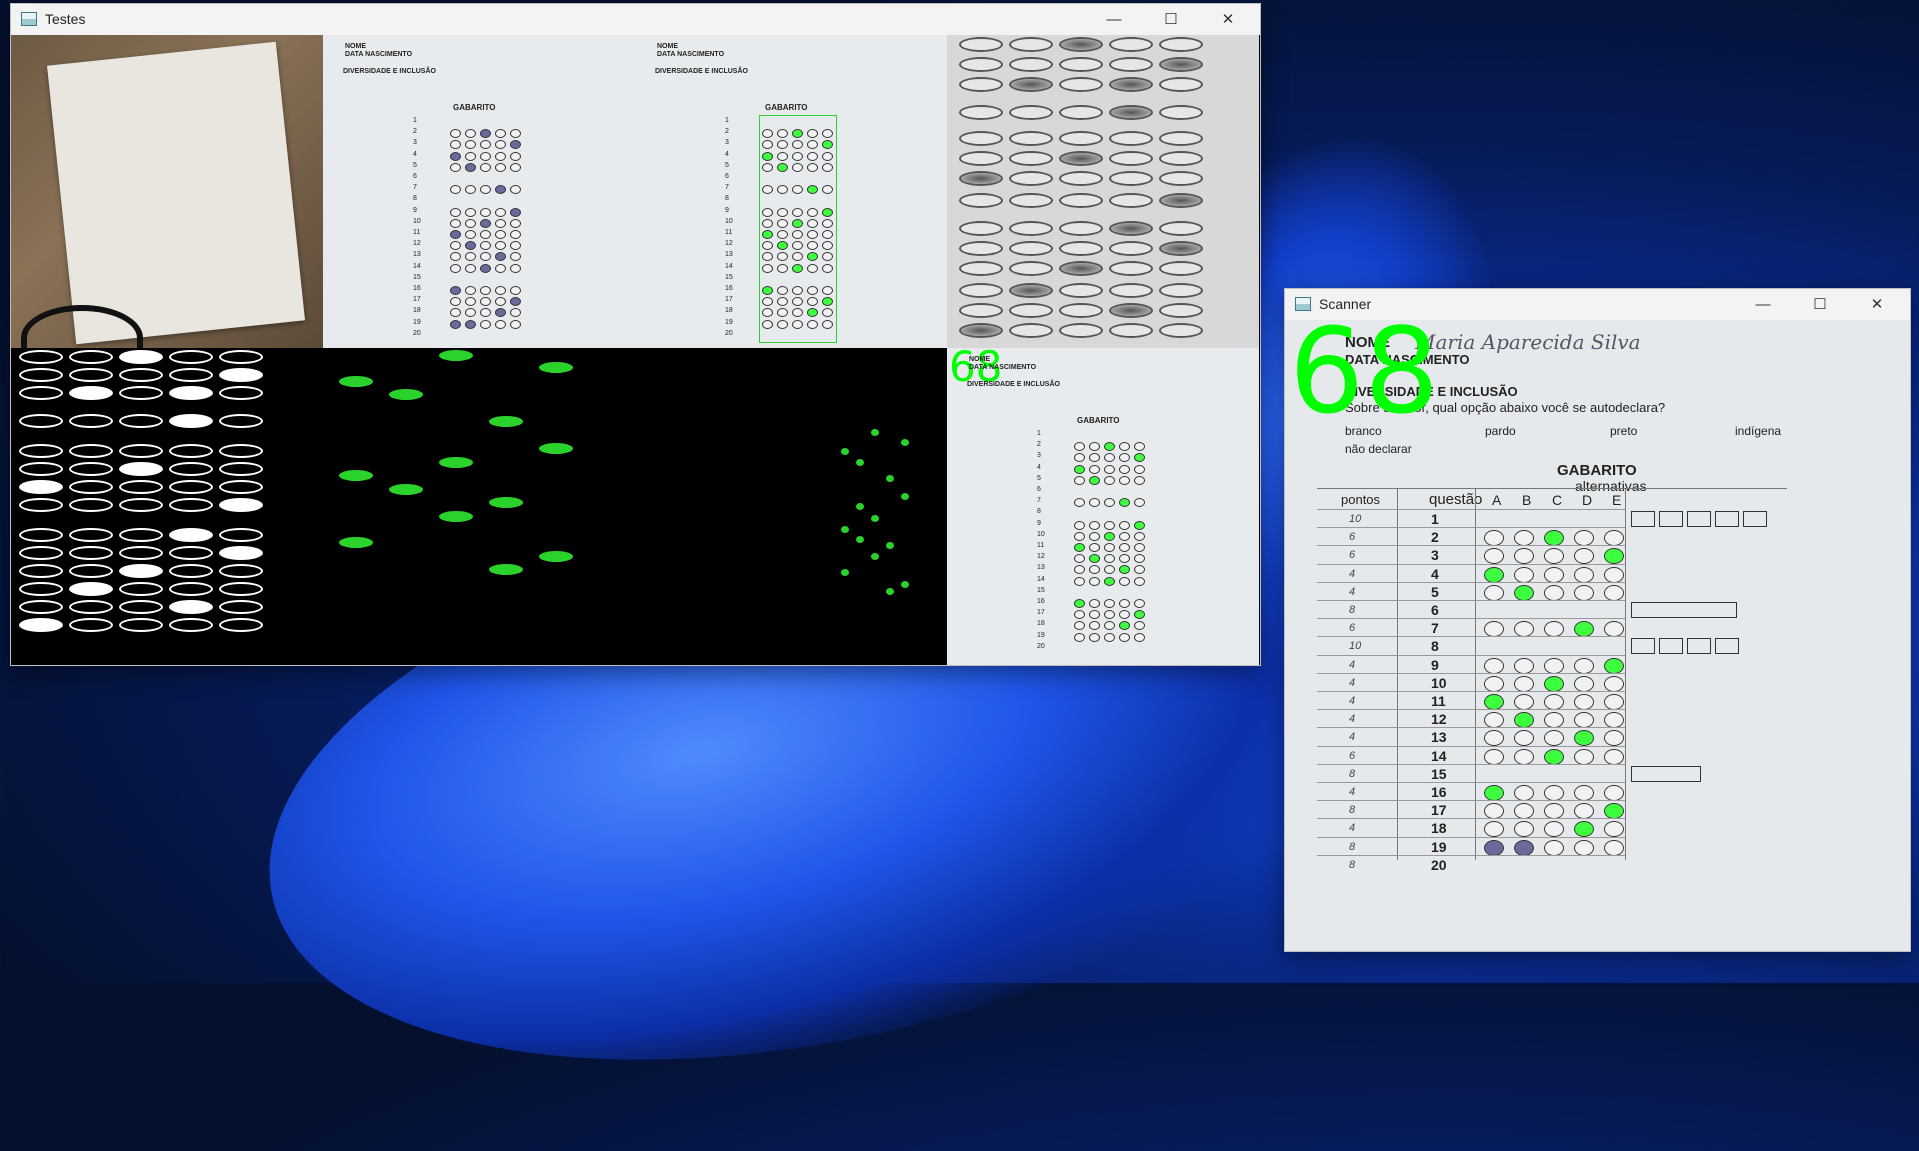 The width and height of the screenshot is (1919, 1151). I want to click on question-number: 4, so click(727, 154).